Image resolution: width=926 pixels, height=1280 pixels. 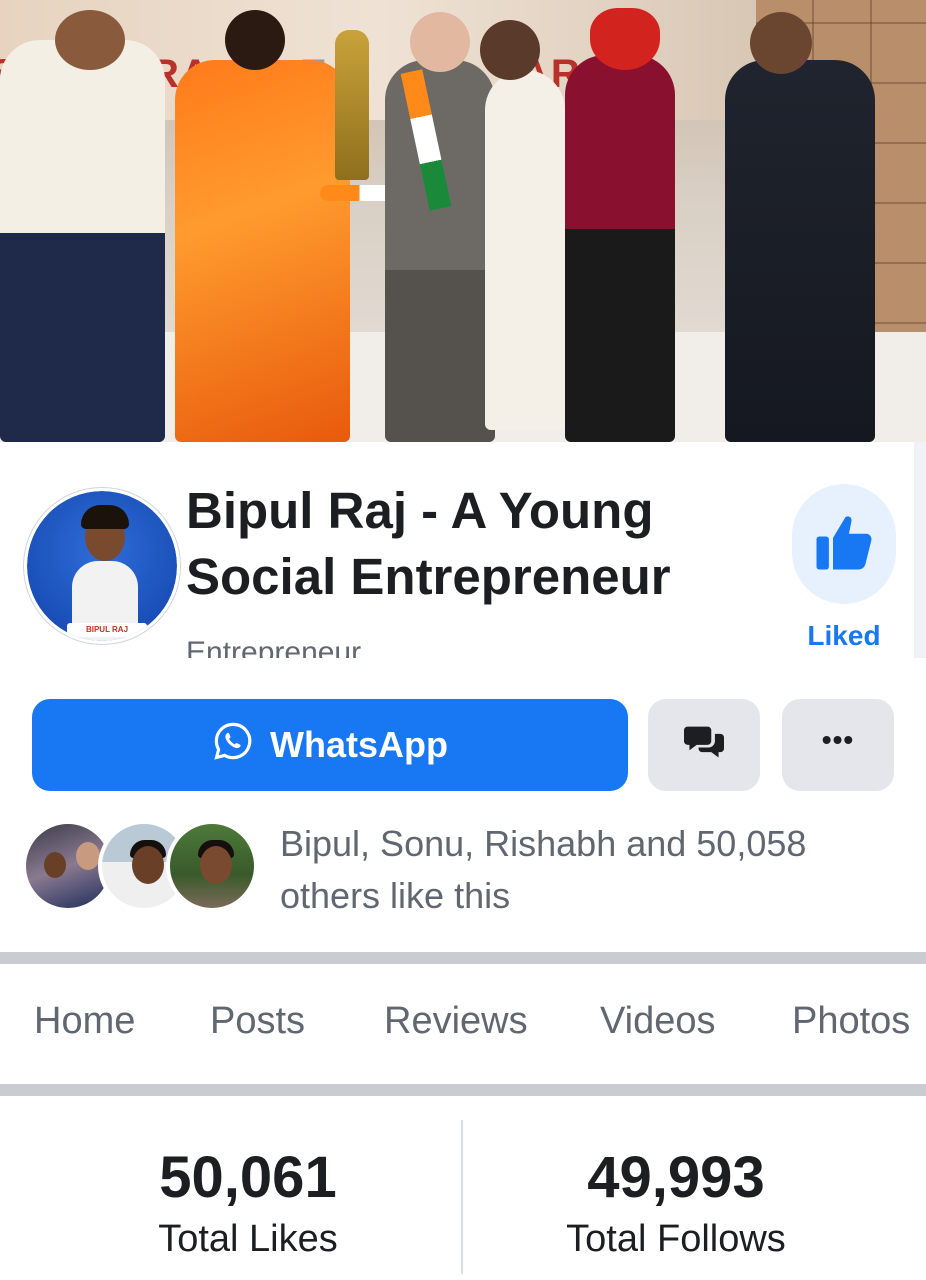 I want to click on avatar-hair, so click(x=105, y=517).